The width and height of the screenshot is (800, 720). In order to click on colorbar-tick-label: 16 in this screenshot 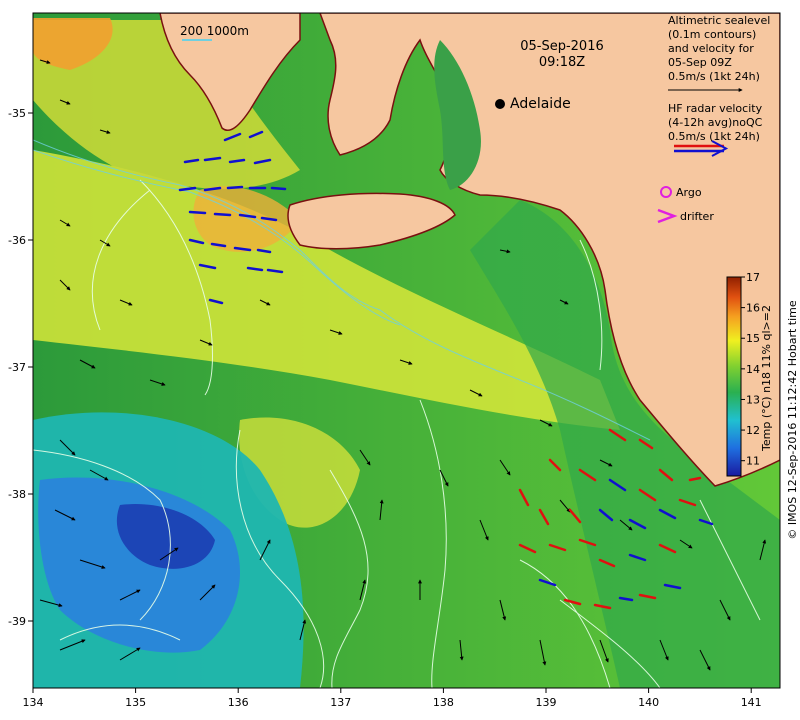, I will do `click(753, 308)`.